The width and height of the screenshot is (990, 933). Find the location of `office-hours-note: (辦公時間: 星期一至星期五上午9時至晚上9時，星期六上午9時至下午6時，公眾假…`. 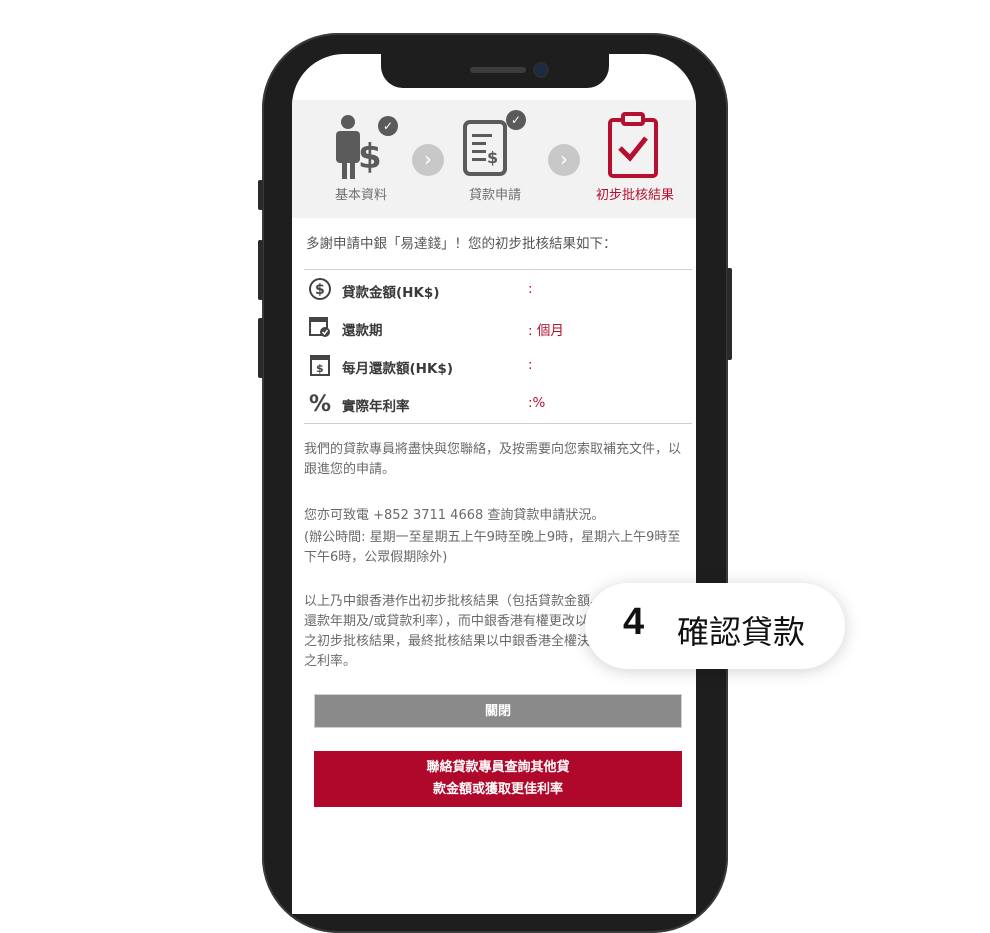

office-hours-note: (辦公時間: 星期一至星期五上午9時至晚上9時，星期六上午9時至下午6時，公眾假… is located at coordinates (492, 547).